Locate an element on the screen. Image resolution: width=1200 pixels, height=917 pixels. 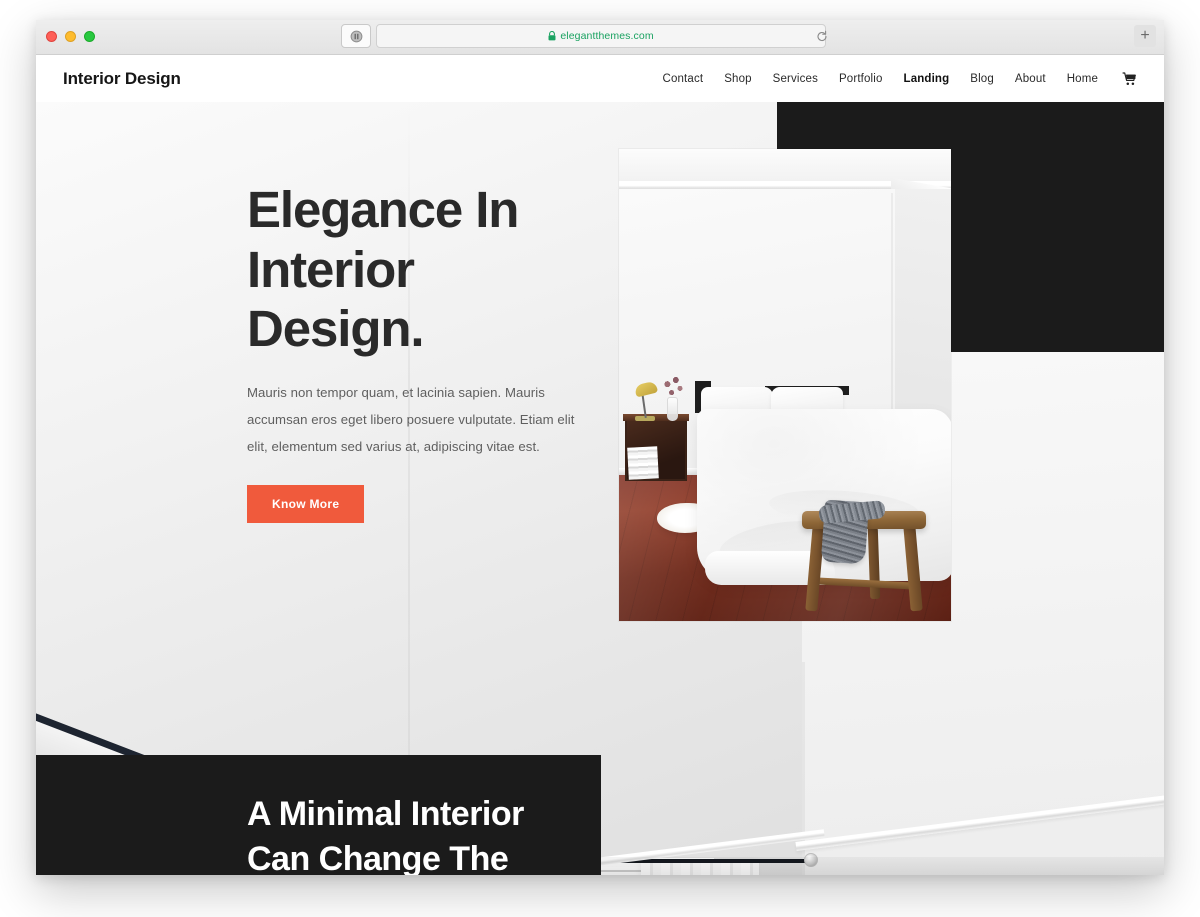
reload-icon is located at coordinates (822, 35).